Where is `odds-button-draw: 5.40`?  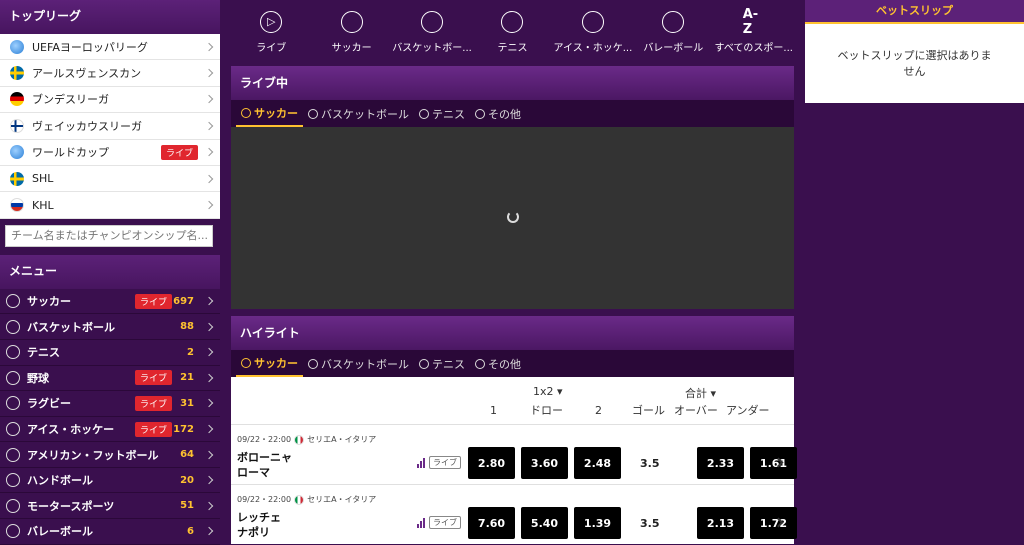 odds-button-draw: 5.40 is located at coordinates (544, 523).